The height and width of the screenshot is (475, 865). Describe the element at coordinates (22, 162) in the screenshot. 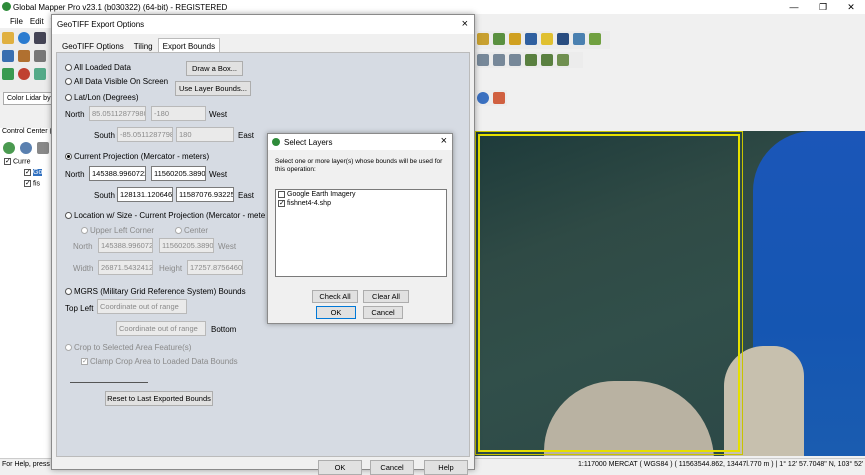

I see `tree-root-label: Curre` at that location.